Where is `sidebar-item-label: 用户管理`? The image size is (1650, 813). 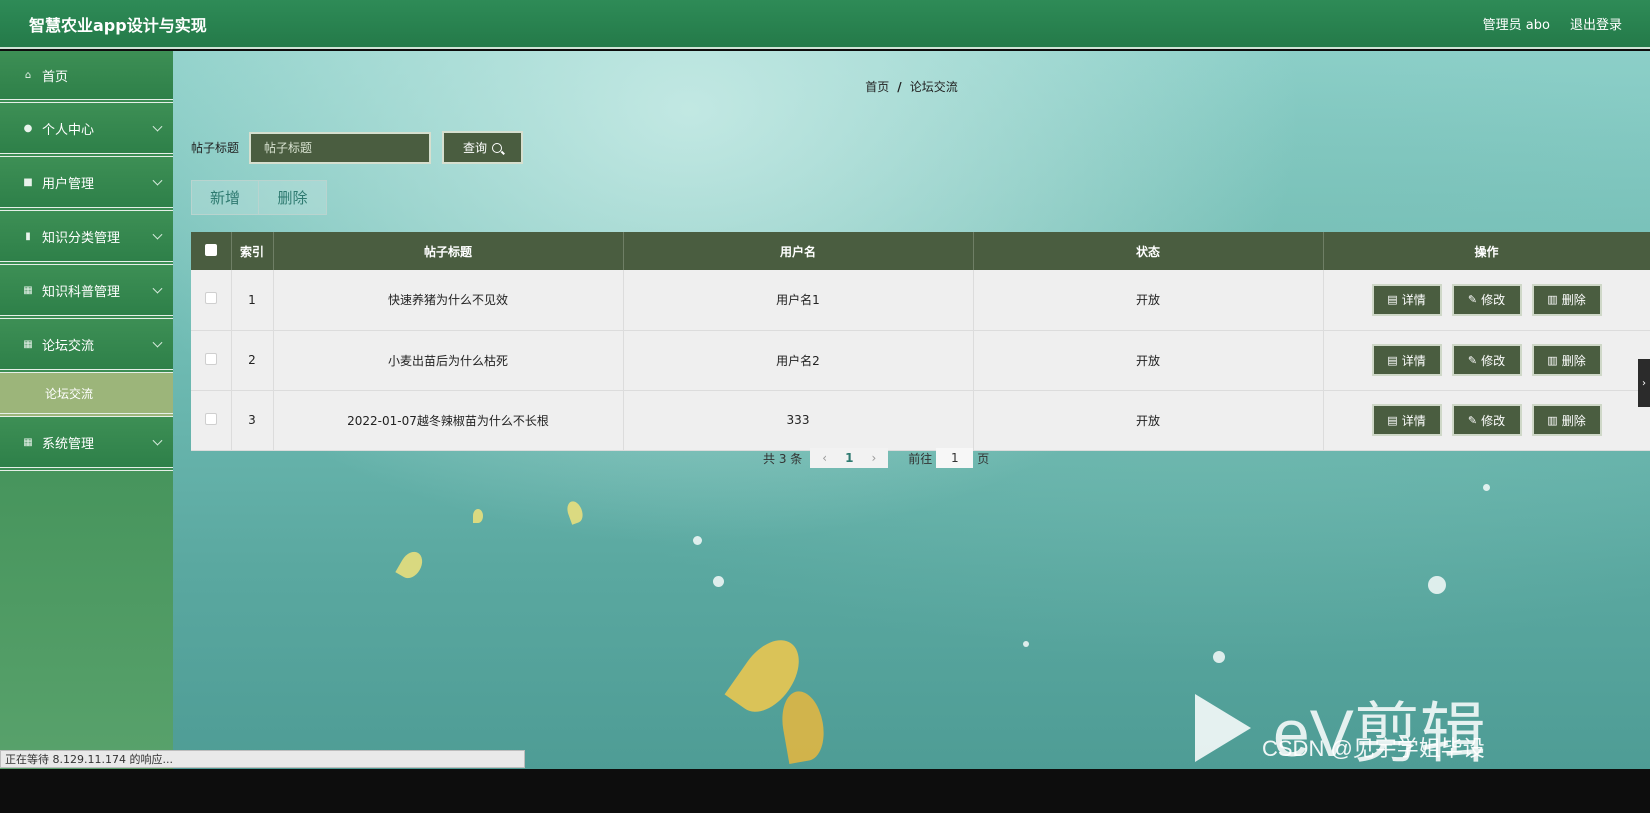 sidebar-item-label: 用户管理 is located at coordinates (68, 184).